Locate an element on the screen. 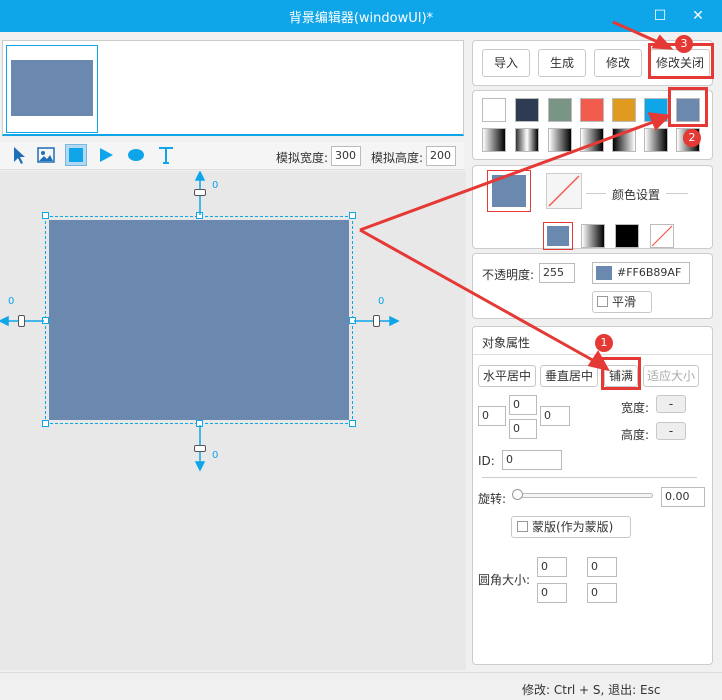 Image resolution: width=722 pixels, height=700 pixels. annotation-badge-1: 1 is located at coordinates (604, 343).